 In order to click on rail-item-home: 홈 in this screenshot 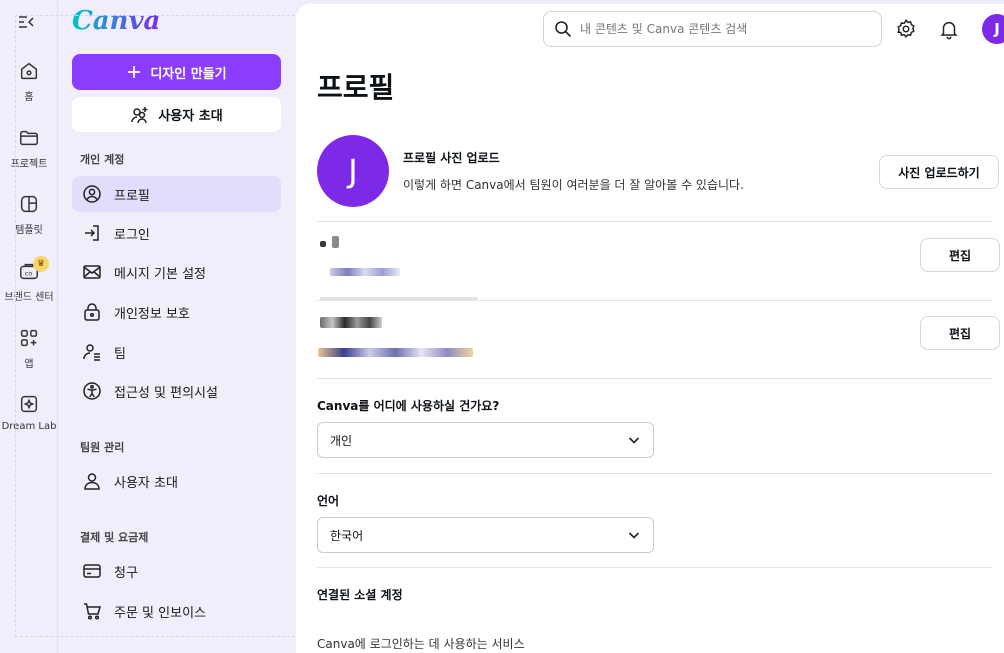, I will do `click(29, 81)`.